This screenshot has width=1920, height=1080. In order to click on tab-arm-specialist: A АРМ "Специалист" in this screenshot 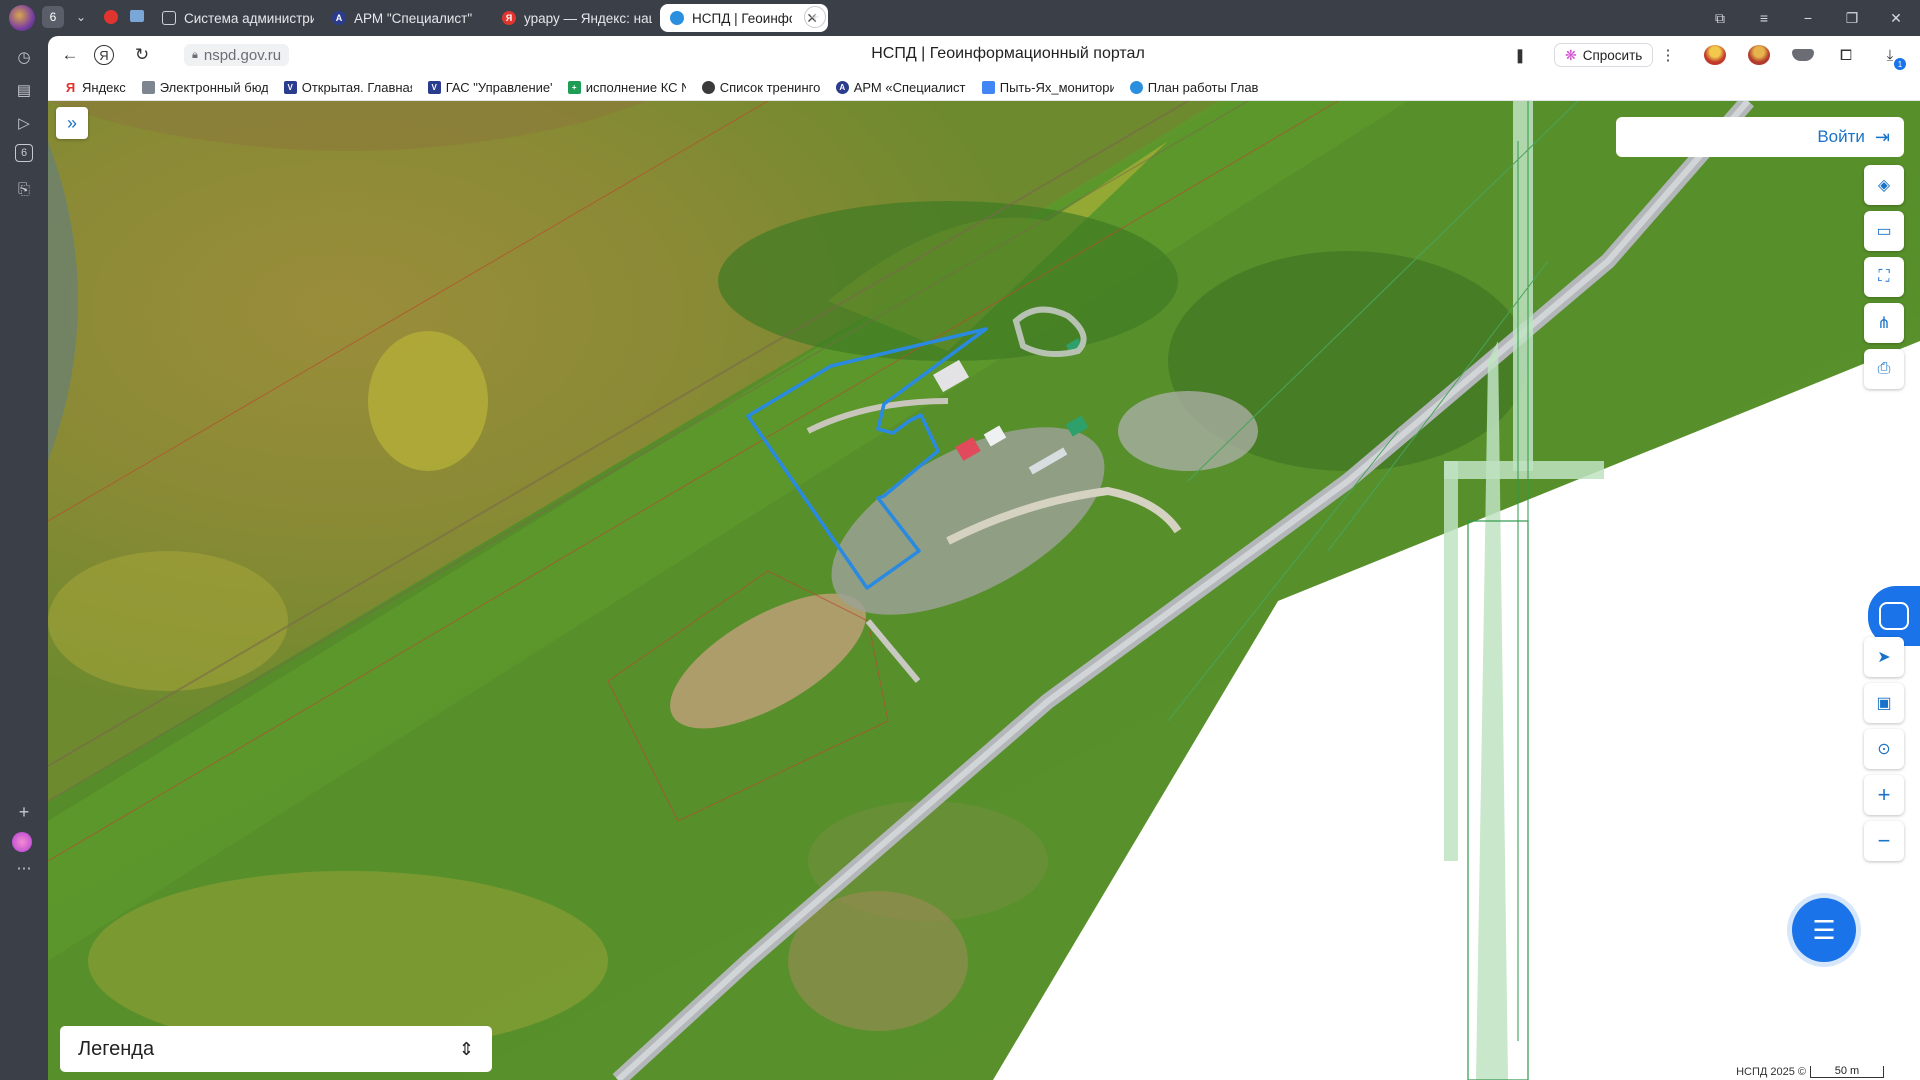, I will do `click(403, 18)`.